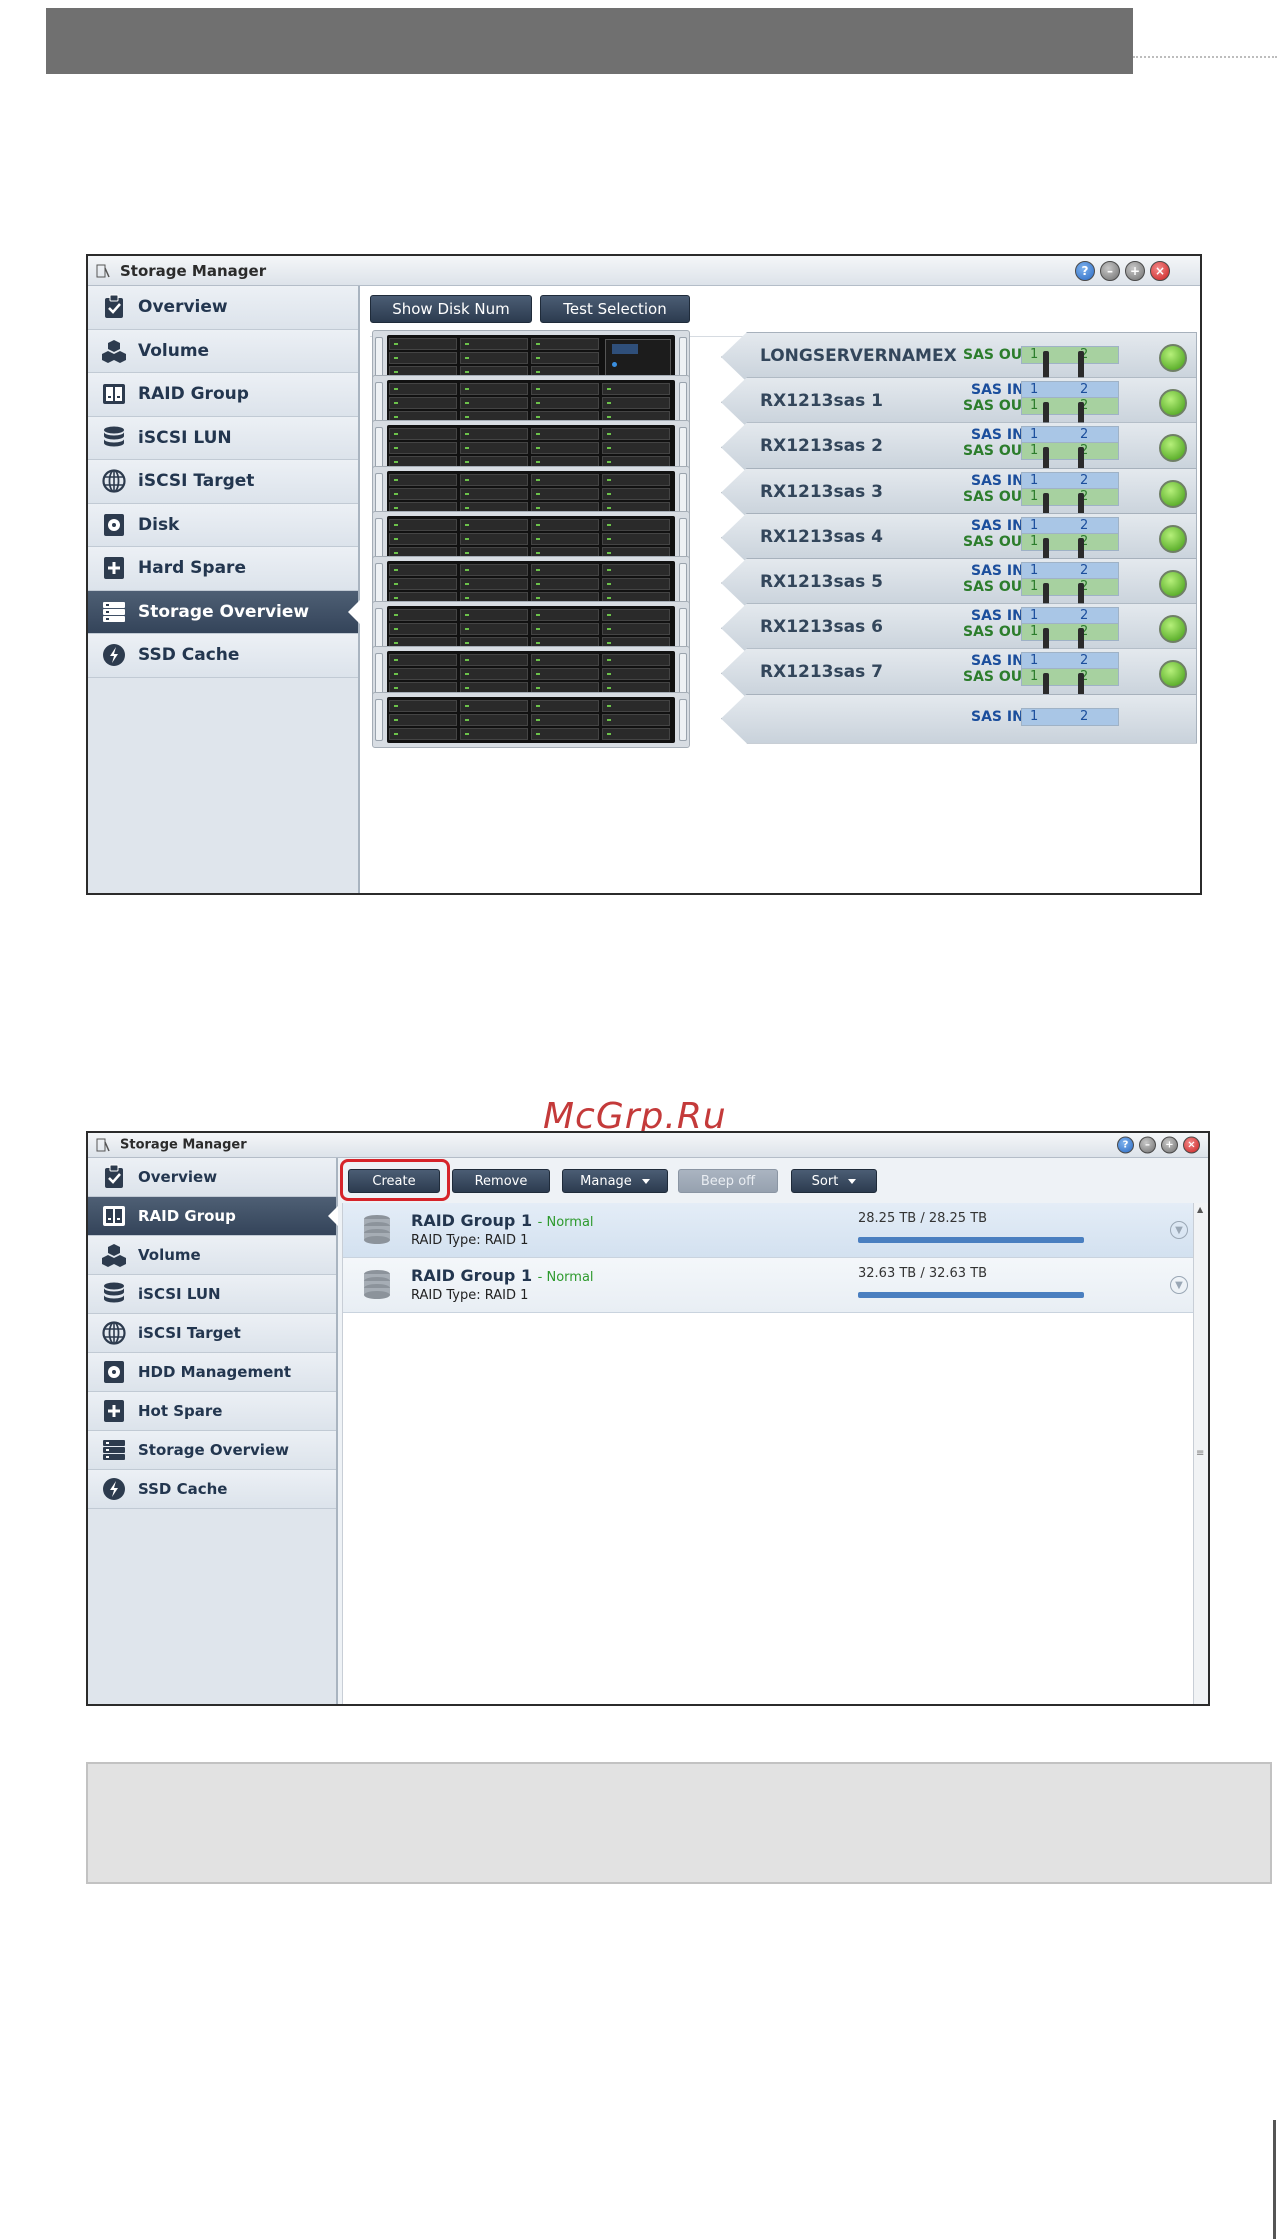 Image resolution: width=1277 pixels, height=2239 pixels. I want to click on show-disk-num-button: Show Disk Num, so click(451, 309).